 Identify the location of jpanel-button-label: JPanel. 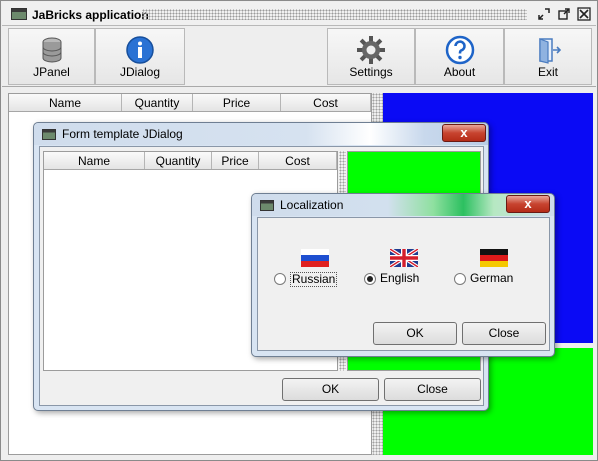
(51, 72).